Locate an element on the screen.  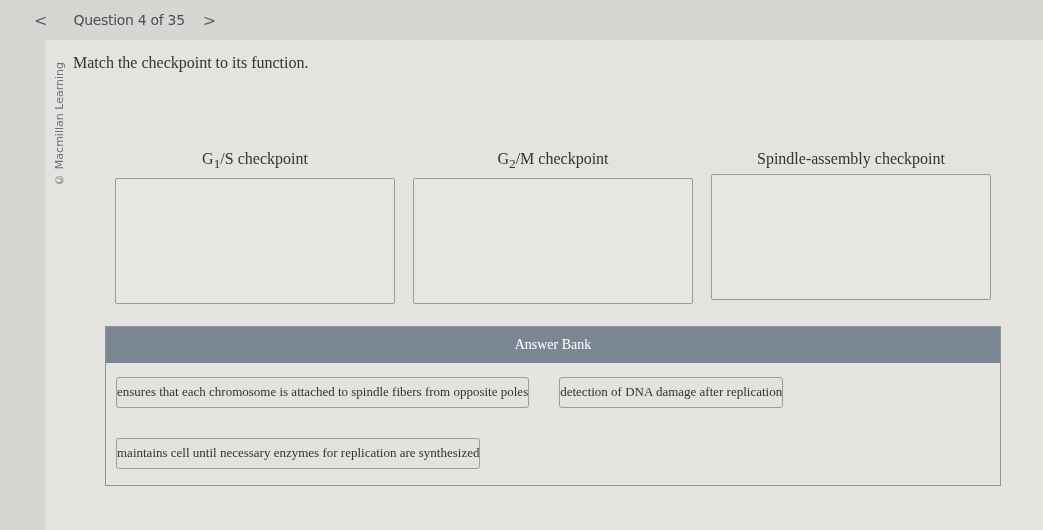
target-label: G$_{1}$/S checkpoint is located at coordinates (255, 161).